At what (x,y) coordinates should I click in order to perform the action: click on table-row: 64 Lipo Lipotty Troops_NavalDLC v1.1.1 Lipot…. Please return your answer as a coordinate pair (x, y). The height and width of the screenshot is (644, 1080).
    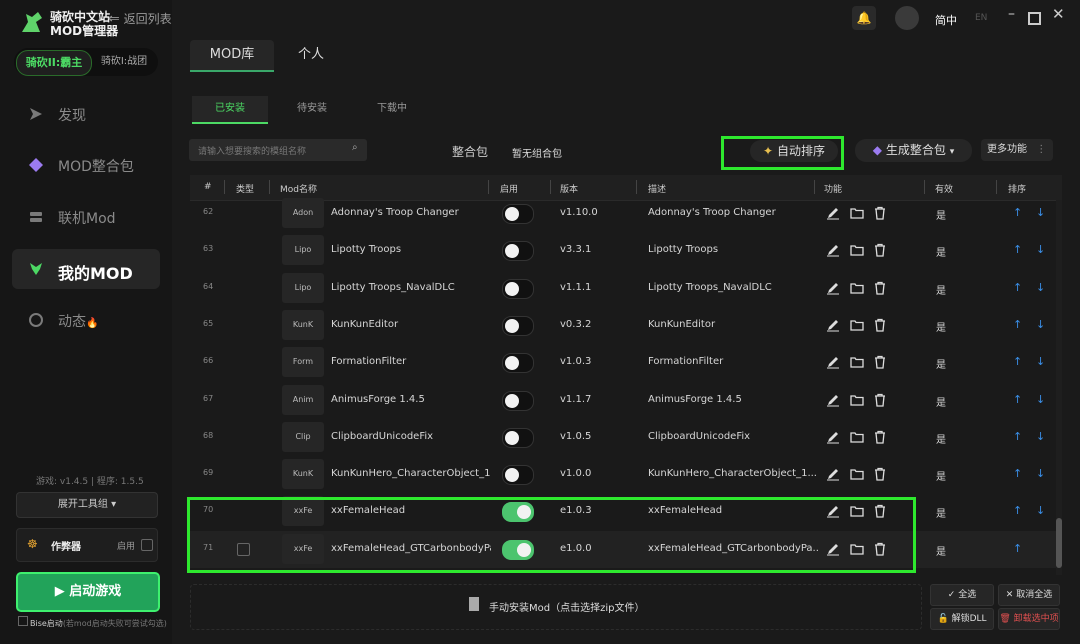
    Looking at the image, I should click on (623, 288).